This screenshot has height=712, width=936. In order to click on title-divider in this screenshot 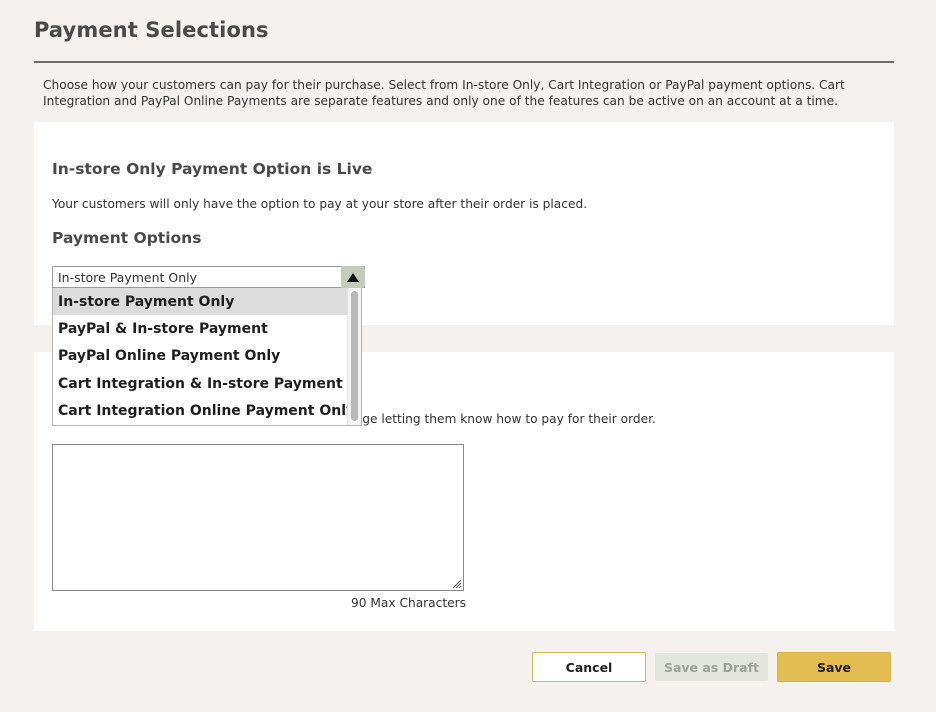, I will do `click(464, 62)`.